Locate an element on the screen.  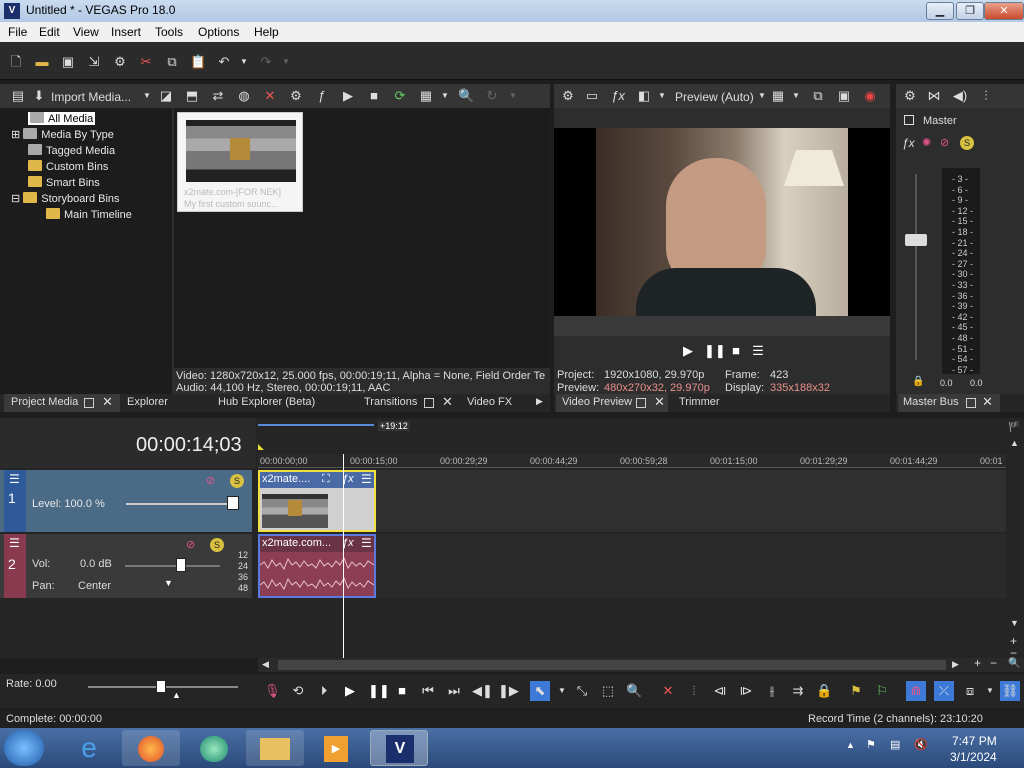
preview-menu-icon: ☰ is located at coordinates (758, 351).